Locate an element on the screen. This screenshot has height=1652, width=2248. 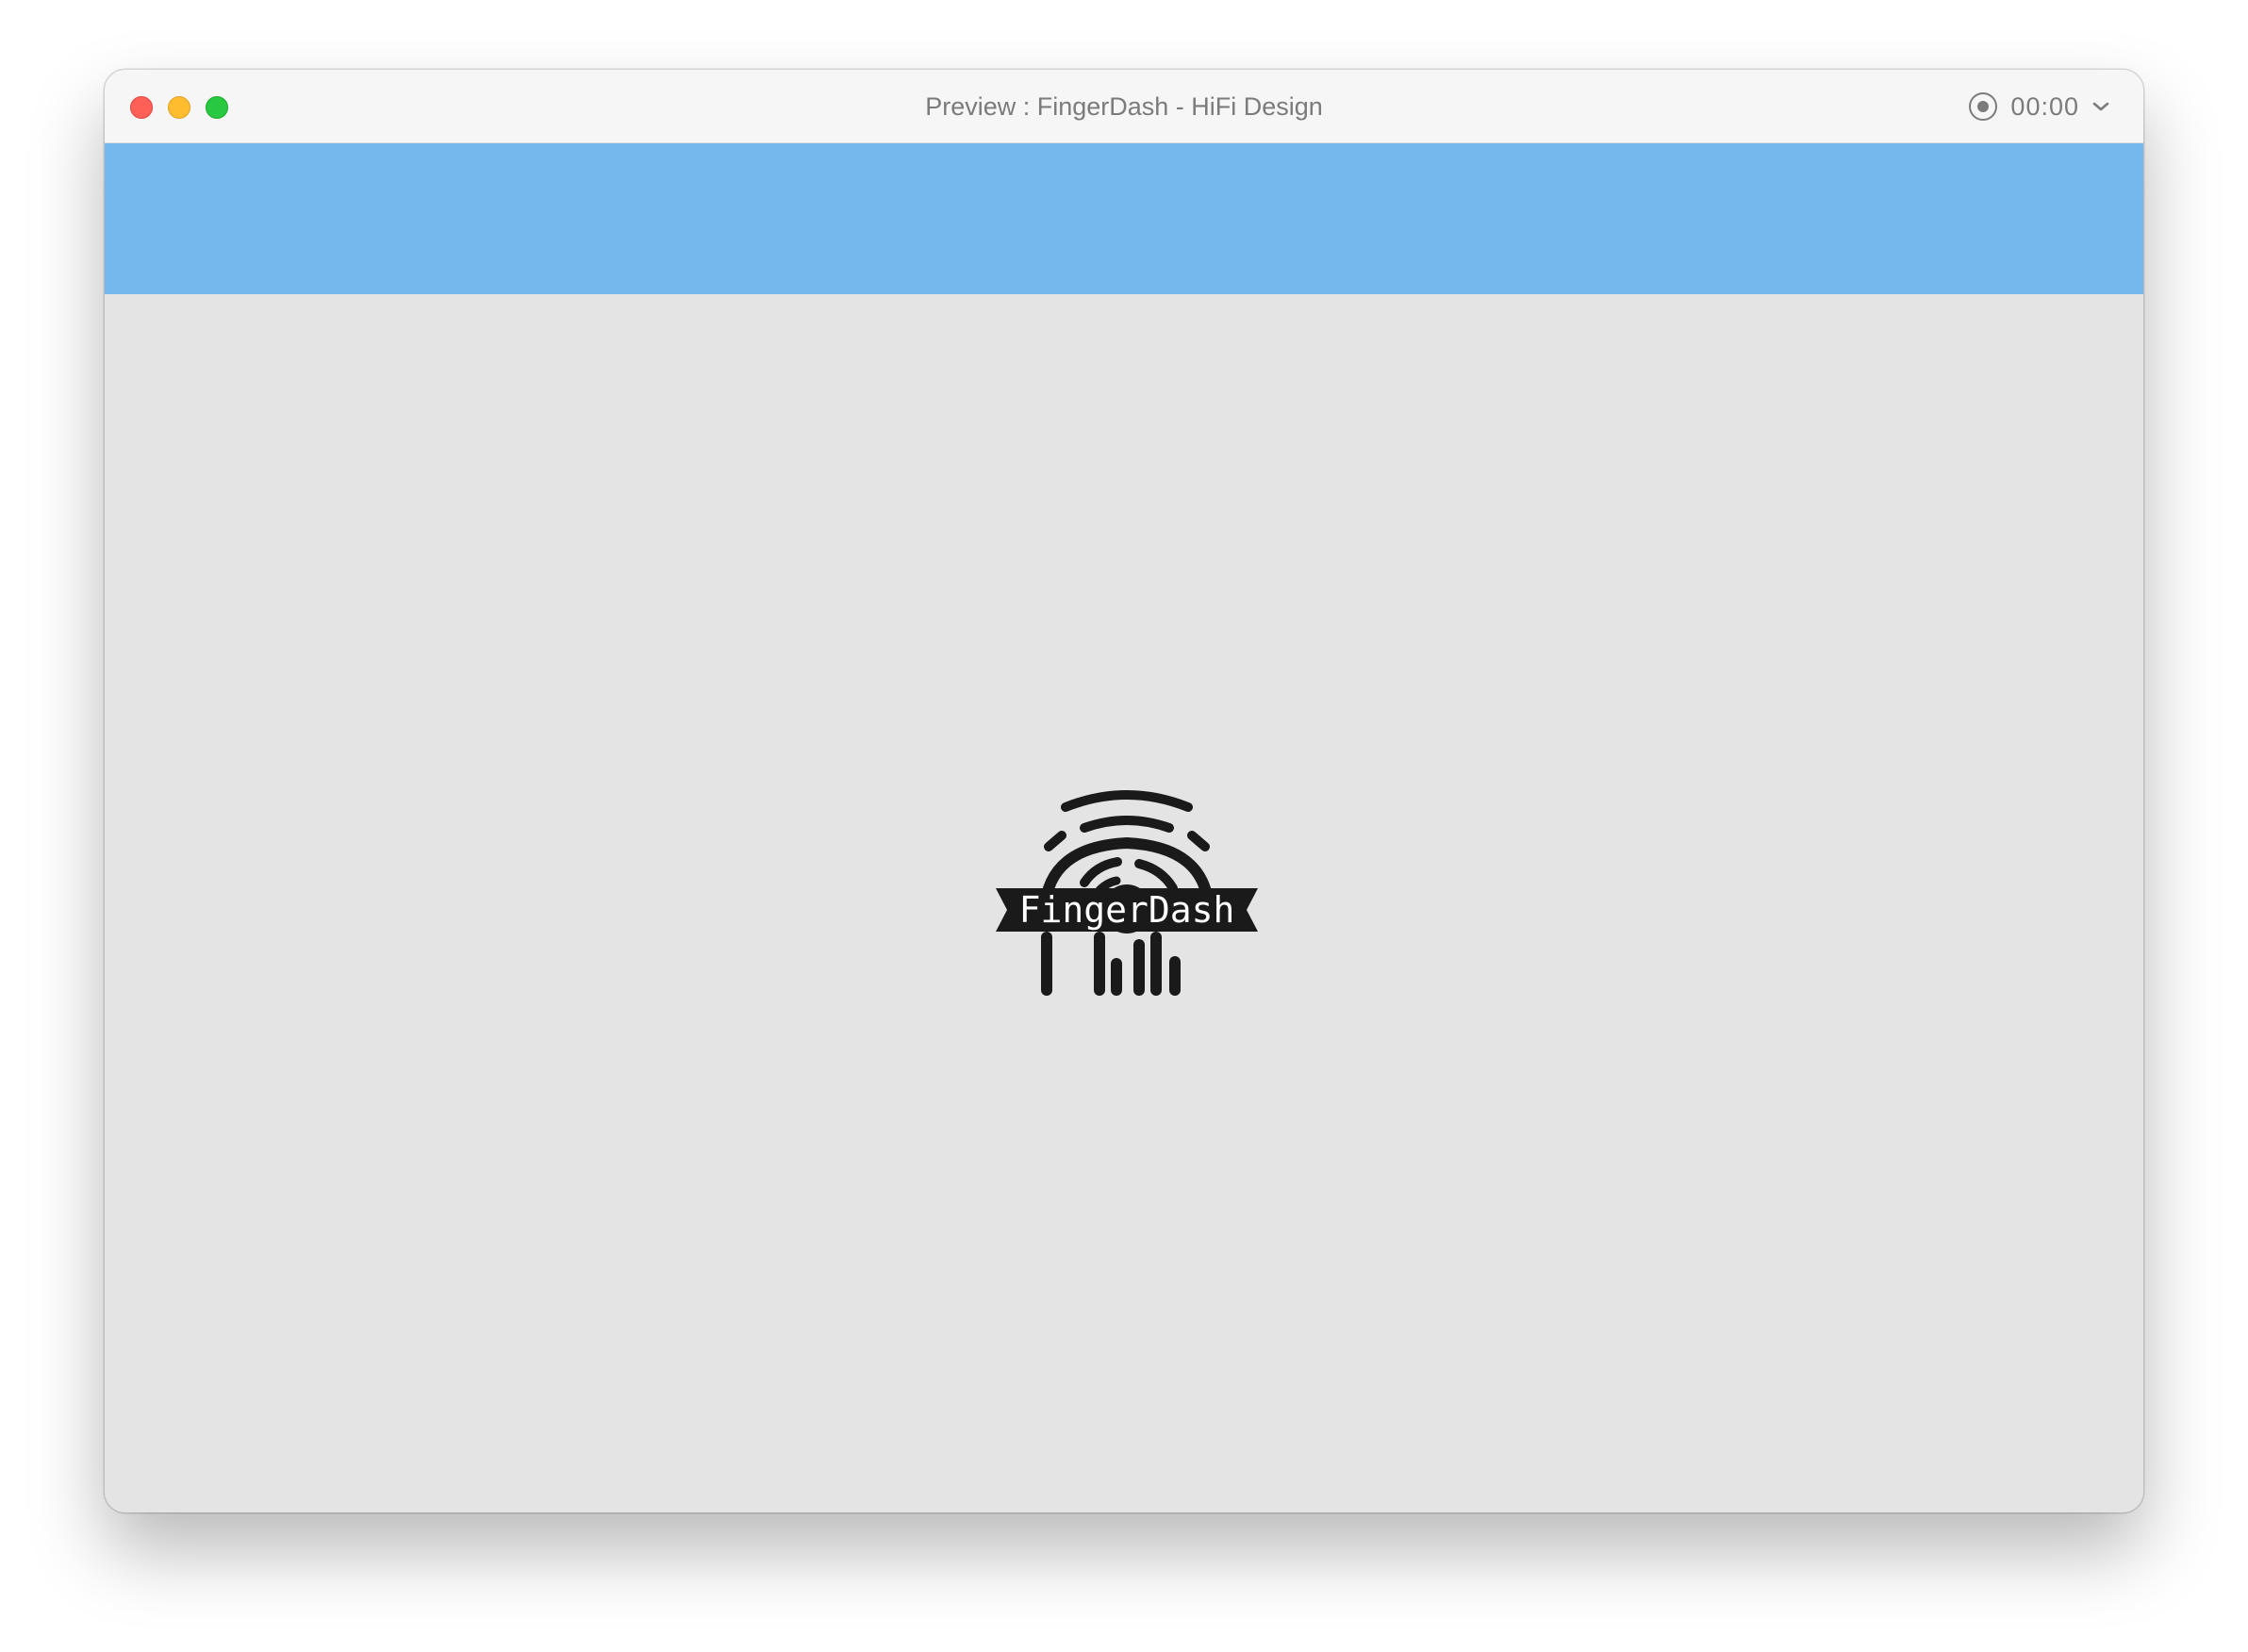
recording-time: 00:00 is located at coordinates (2044, 106).